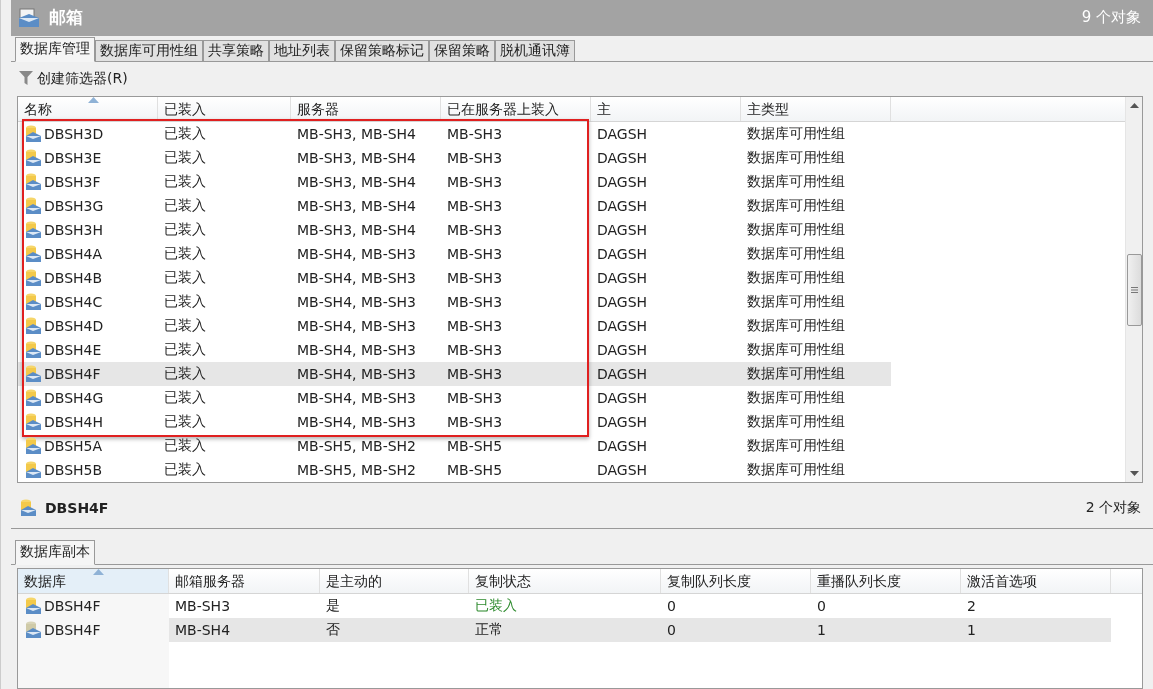 This screenshot has height=689, width=1153. Describe the element at coordinates (302, 50) in the screenshot. I see `tab: 地址列表` at that location.